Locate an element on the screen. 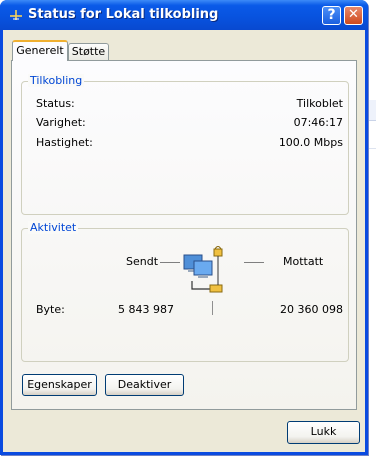 Image resolution: width=376 pixels, height=461 pixels. status-value: Tilkoblet is located at coordinates (319, 103).